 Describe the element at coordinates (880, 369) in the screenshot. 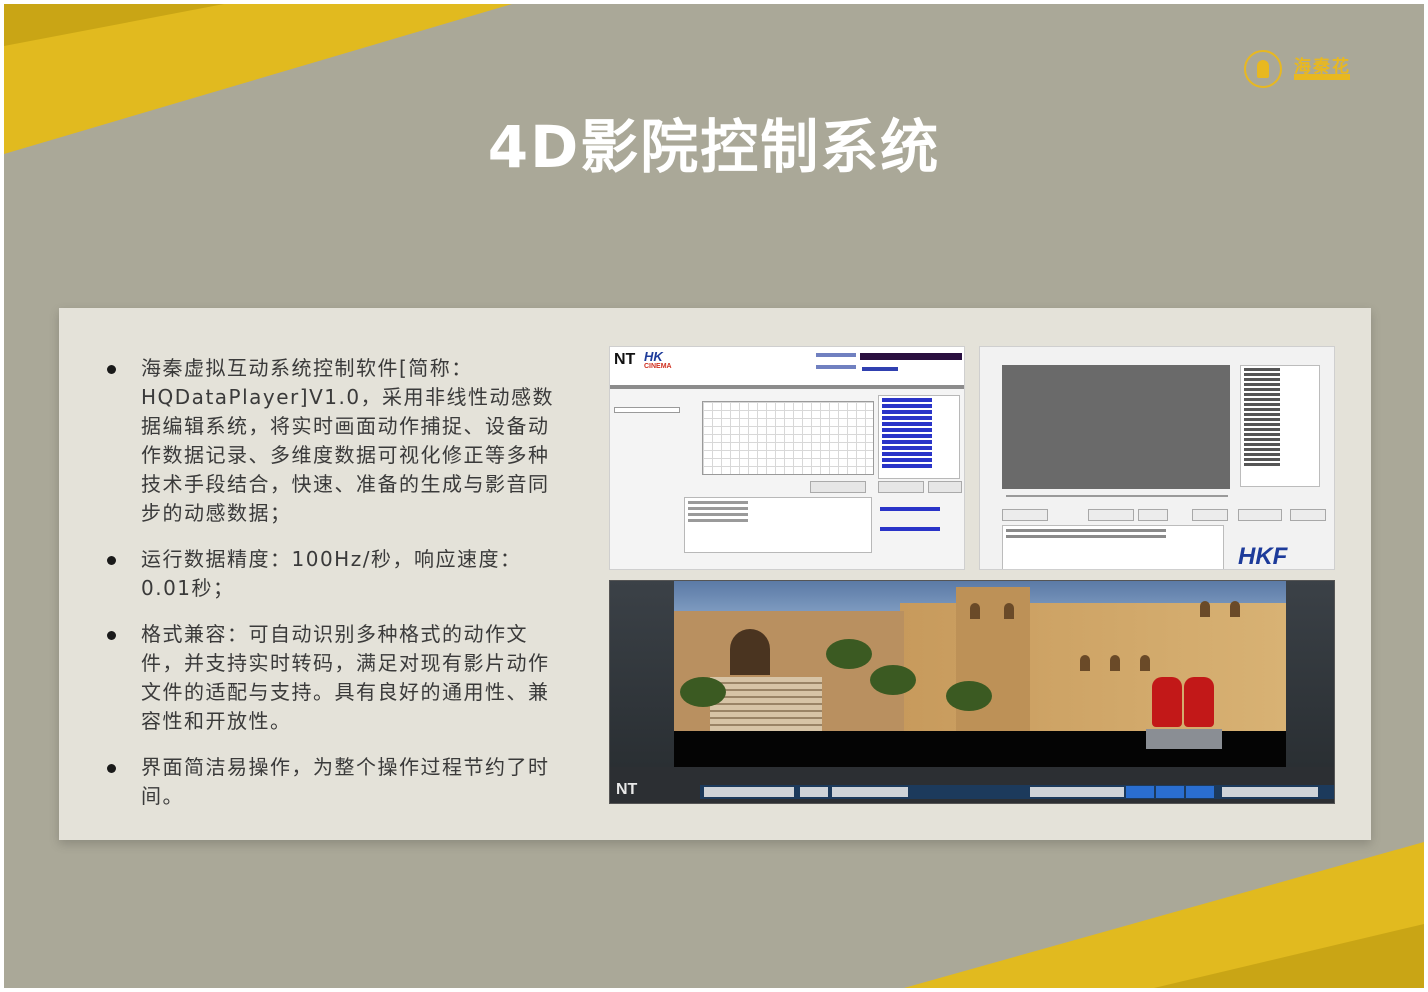

I see `shot1-time-value` at that location.